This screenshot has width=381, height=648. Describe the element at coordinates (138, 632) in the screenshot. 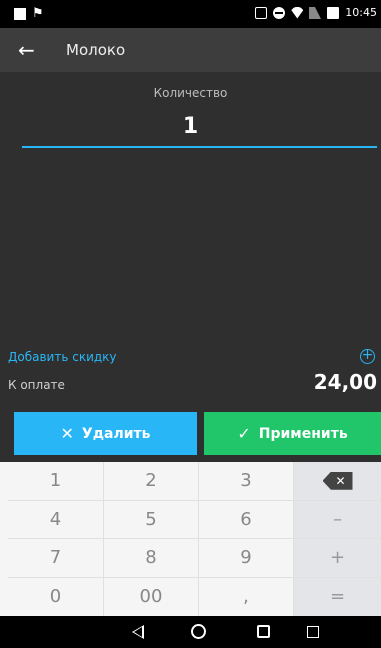

I see `nav-back-icon` at that location.